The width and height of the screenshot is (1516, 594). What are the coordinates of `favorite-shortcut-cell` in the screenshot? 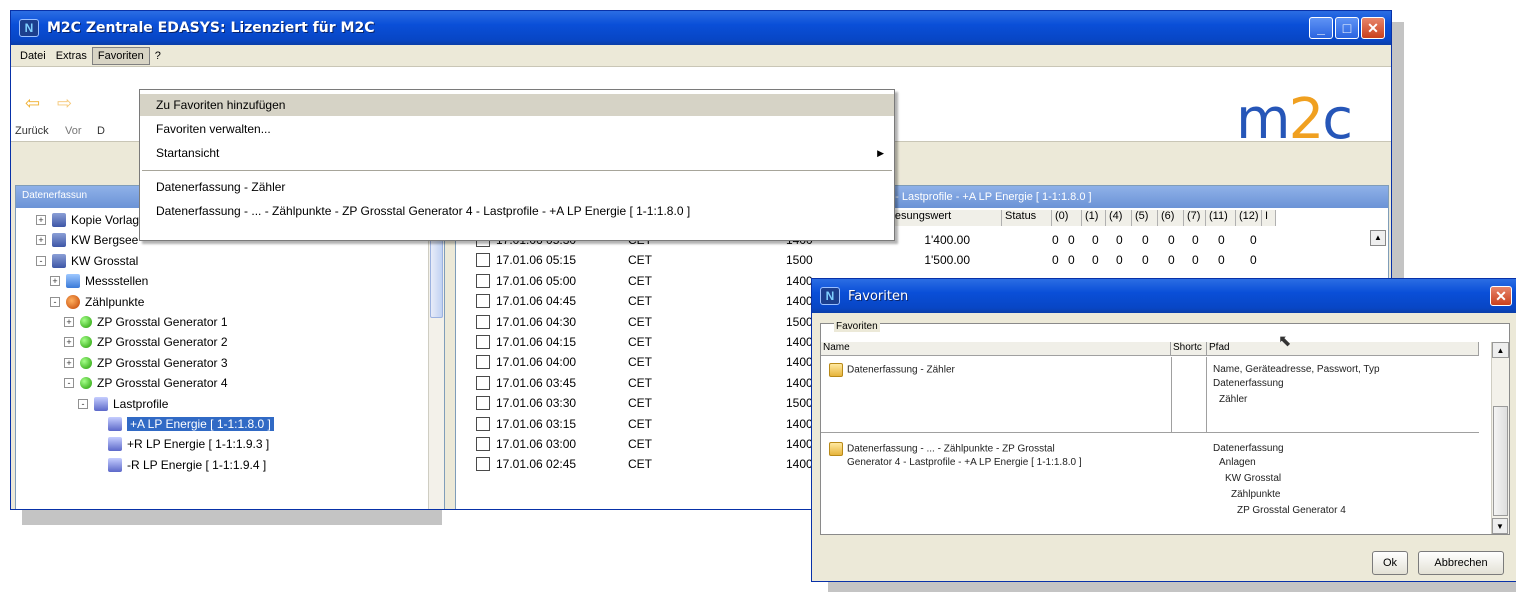 It's located at (1189, 394).